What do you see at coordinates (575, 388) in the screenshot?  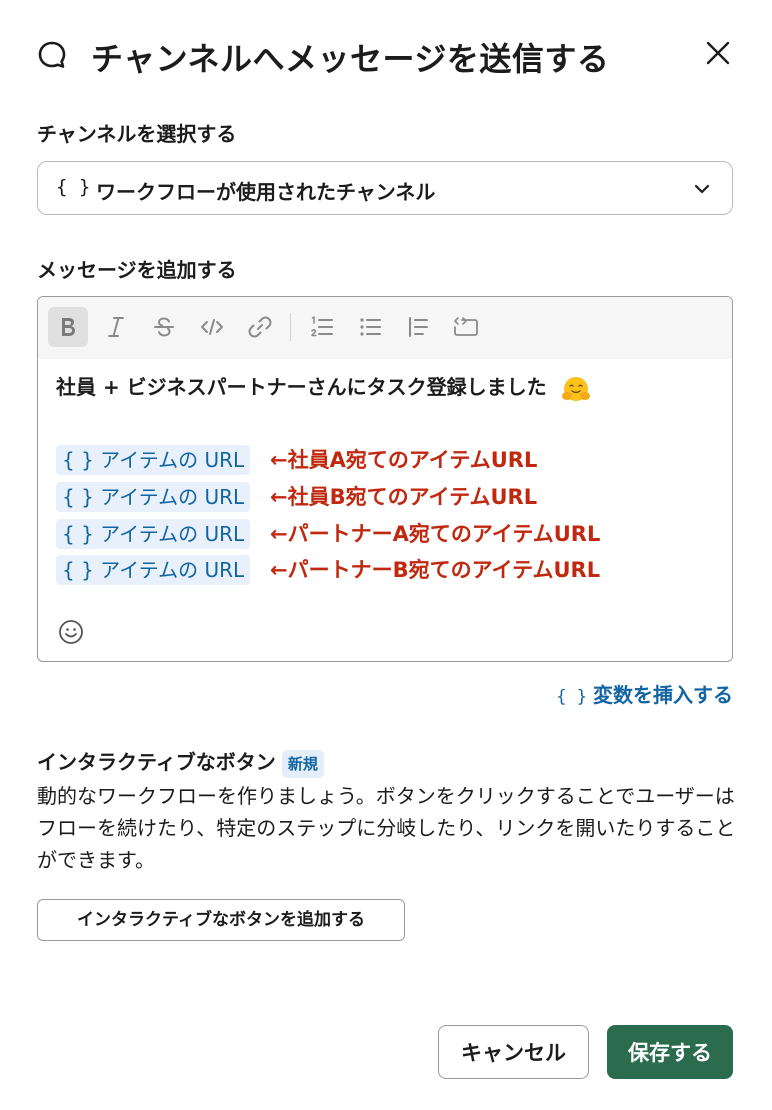 I see `hugging-face-emoji` at bounding box center [575, 388].